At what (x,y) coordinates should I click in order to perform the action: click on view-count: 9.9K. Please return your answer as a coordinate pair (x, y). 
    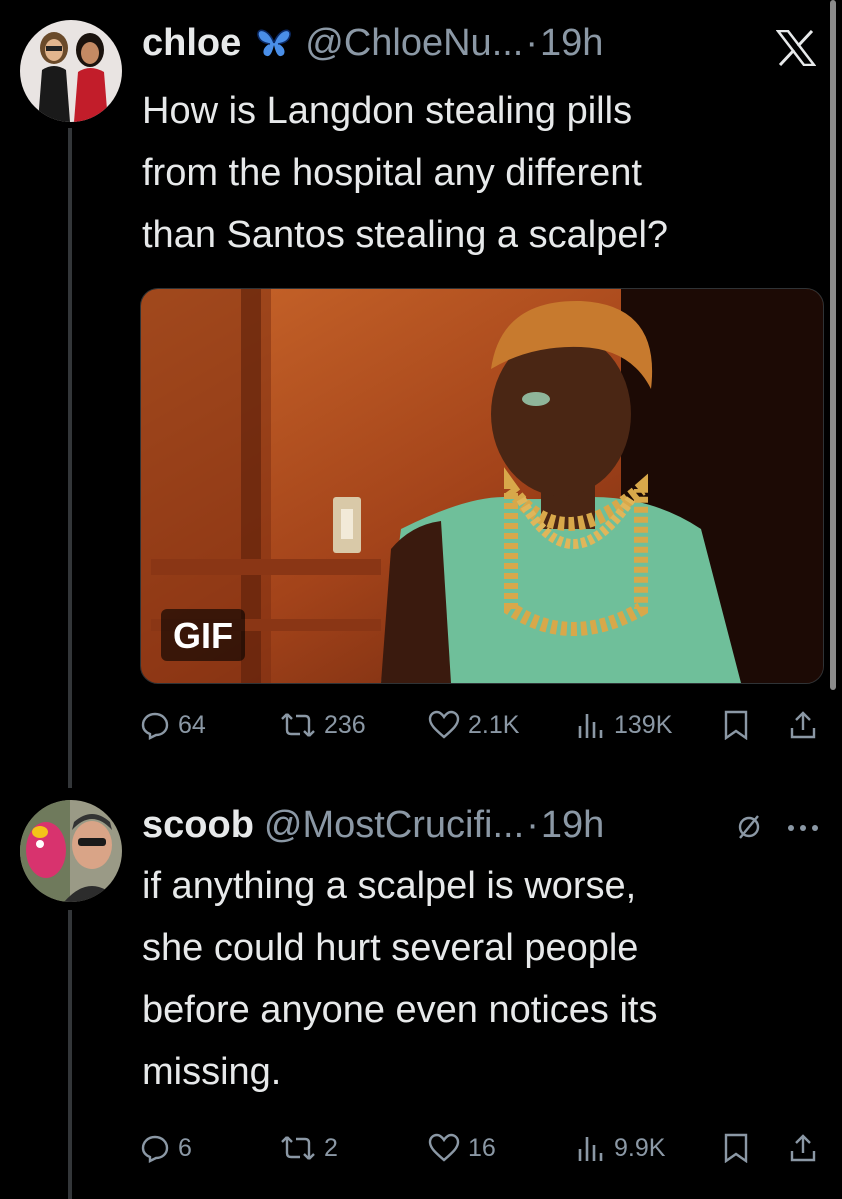
    Looking at the image, I should click on (640, 1147).